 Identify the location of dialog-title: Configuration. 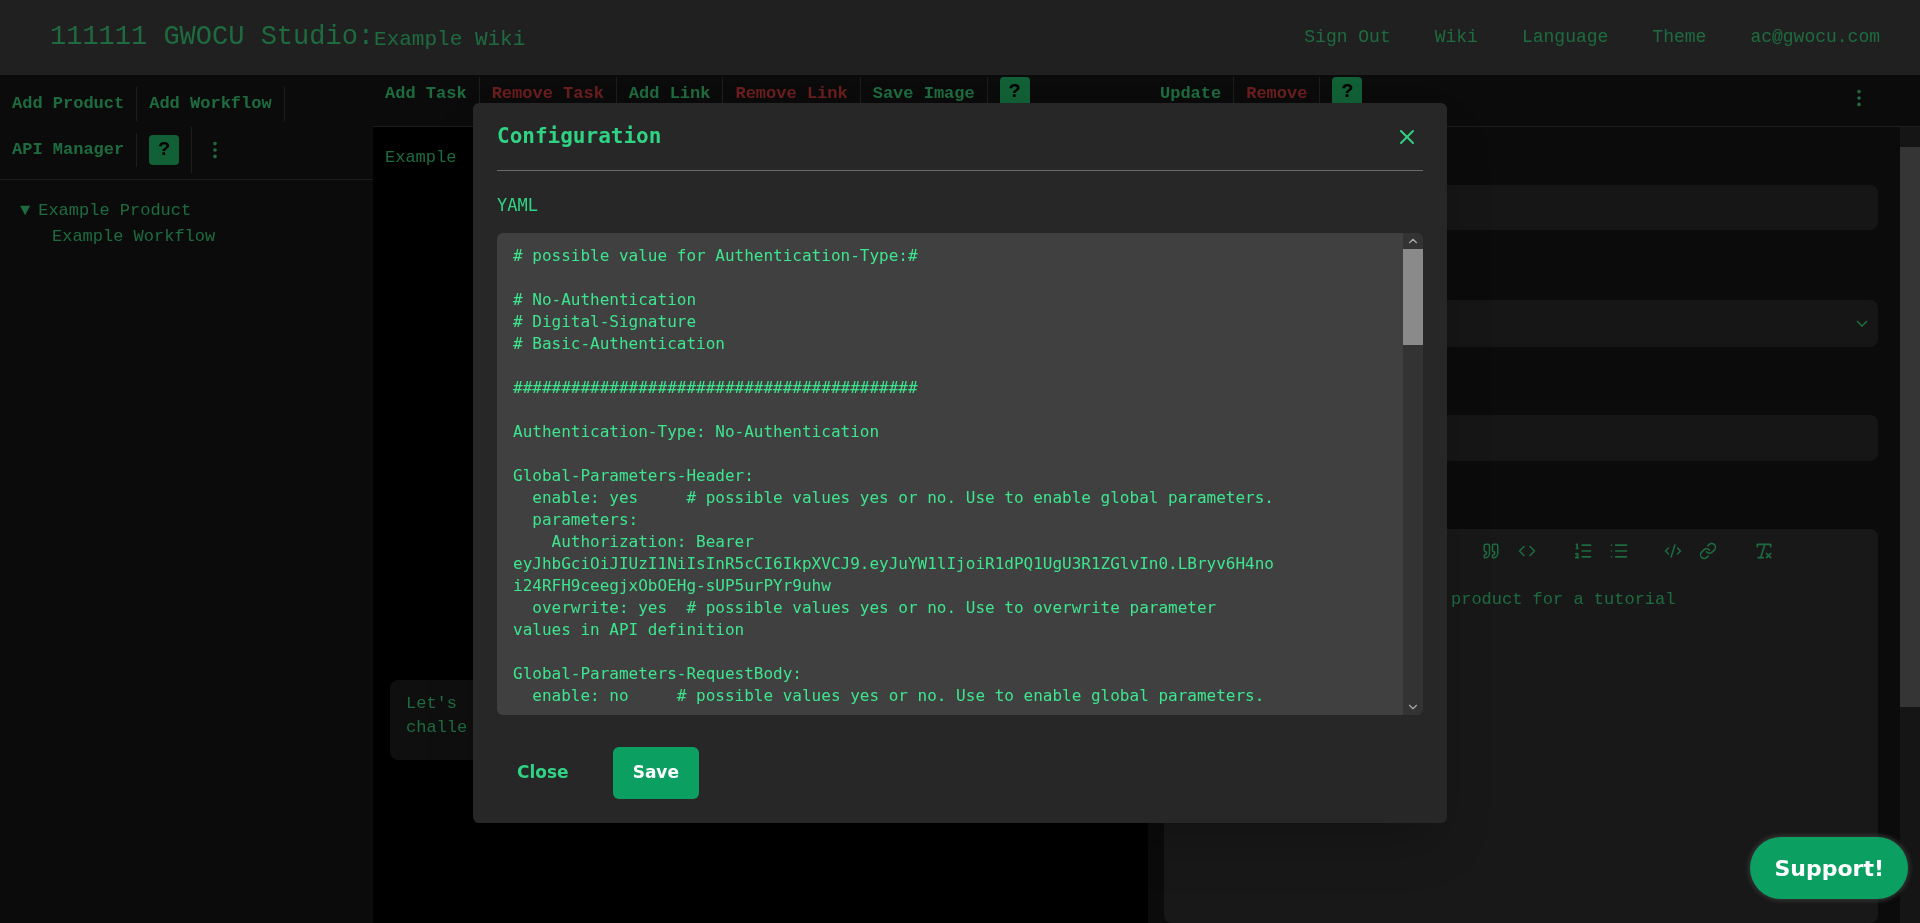
(579, 136).